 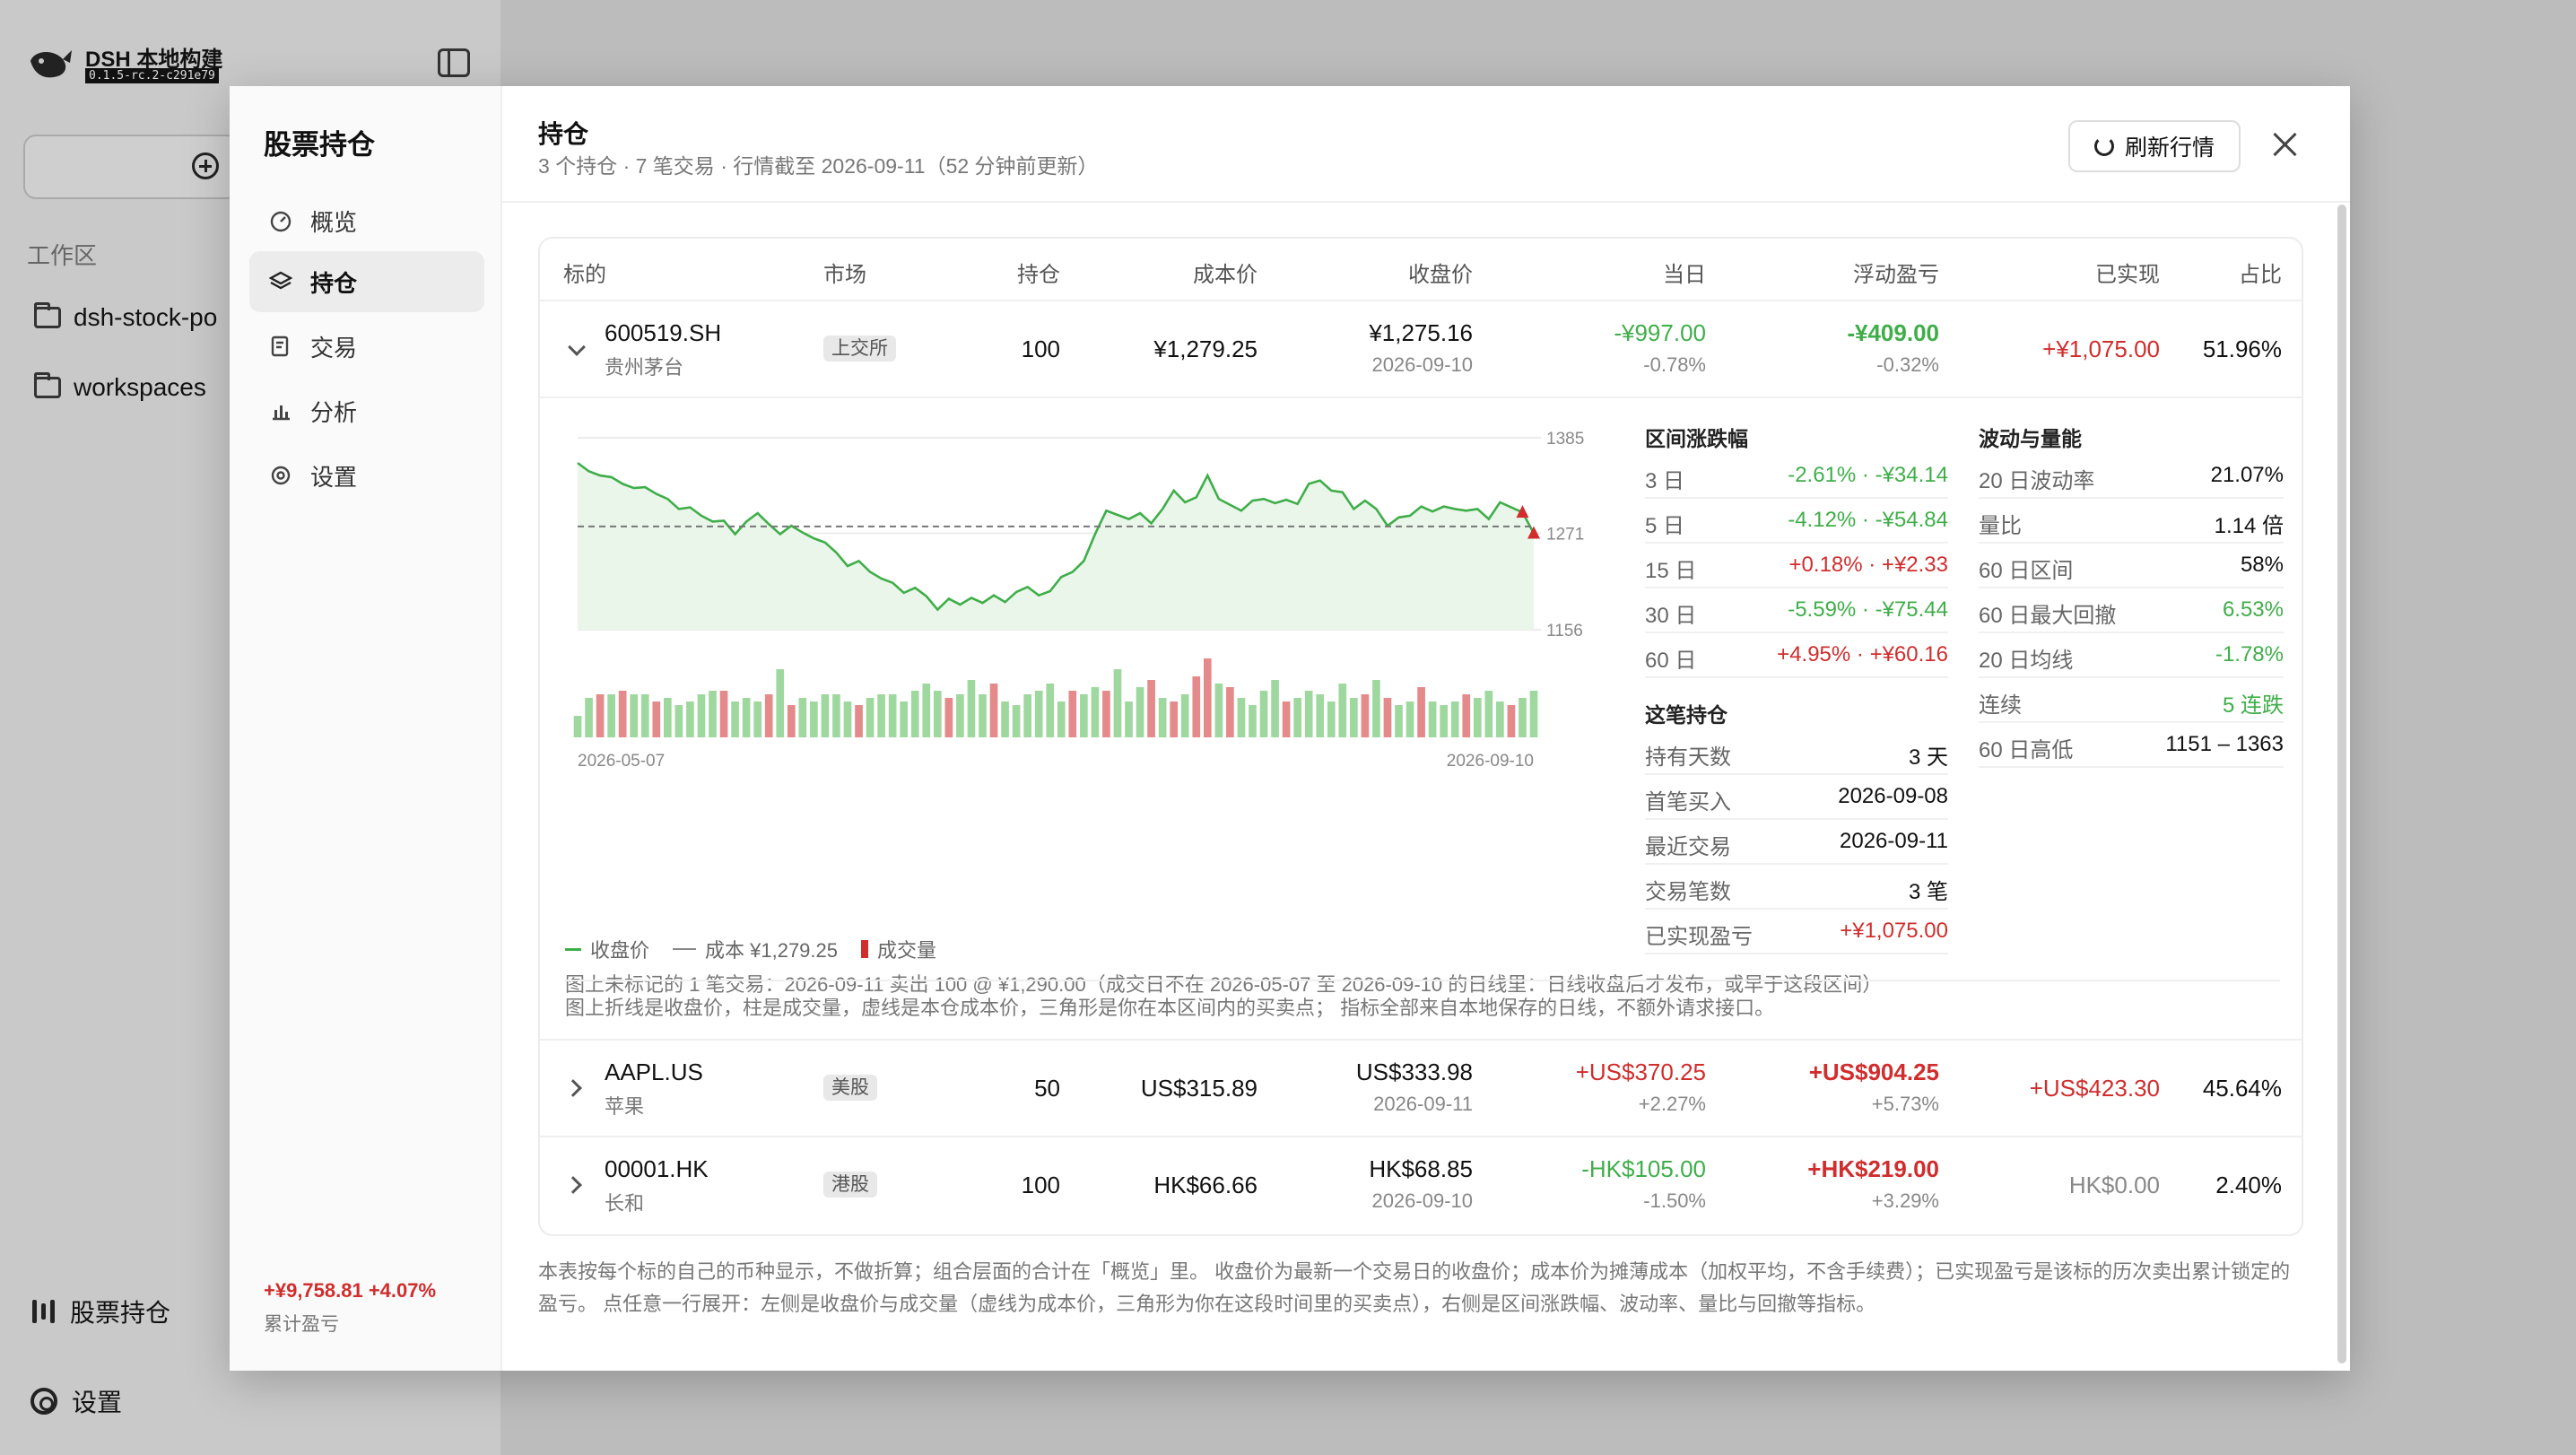 What do you see at coordinates (2103, 146) in the screenshot?
I see `refresh-icon` at bounding box center [2103, 146].